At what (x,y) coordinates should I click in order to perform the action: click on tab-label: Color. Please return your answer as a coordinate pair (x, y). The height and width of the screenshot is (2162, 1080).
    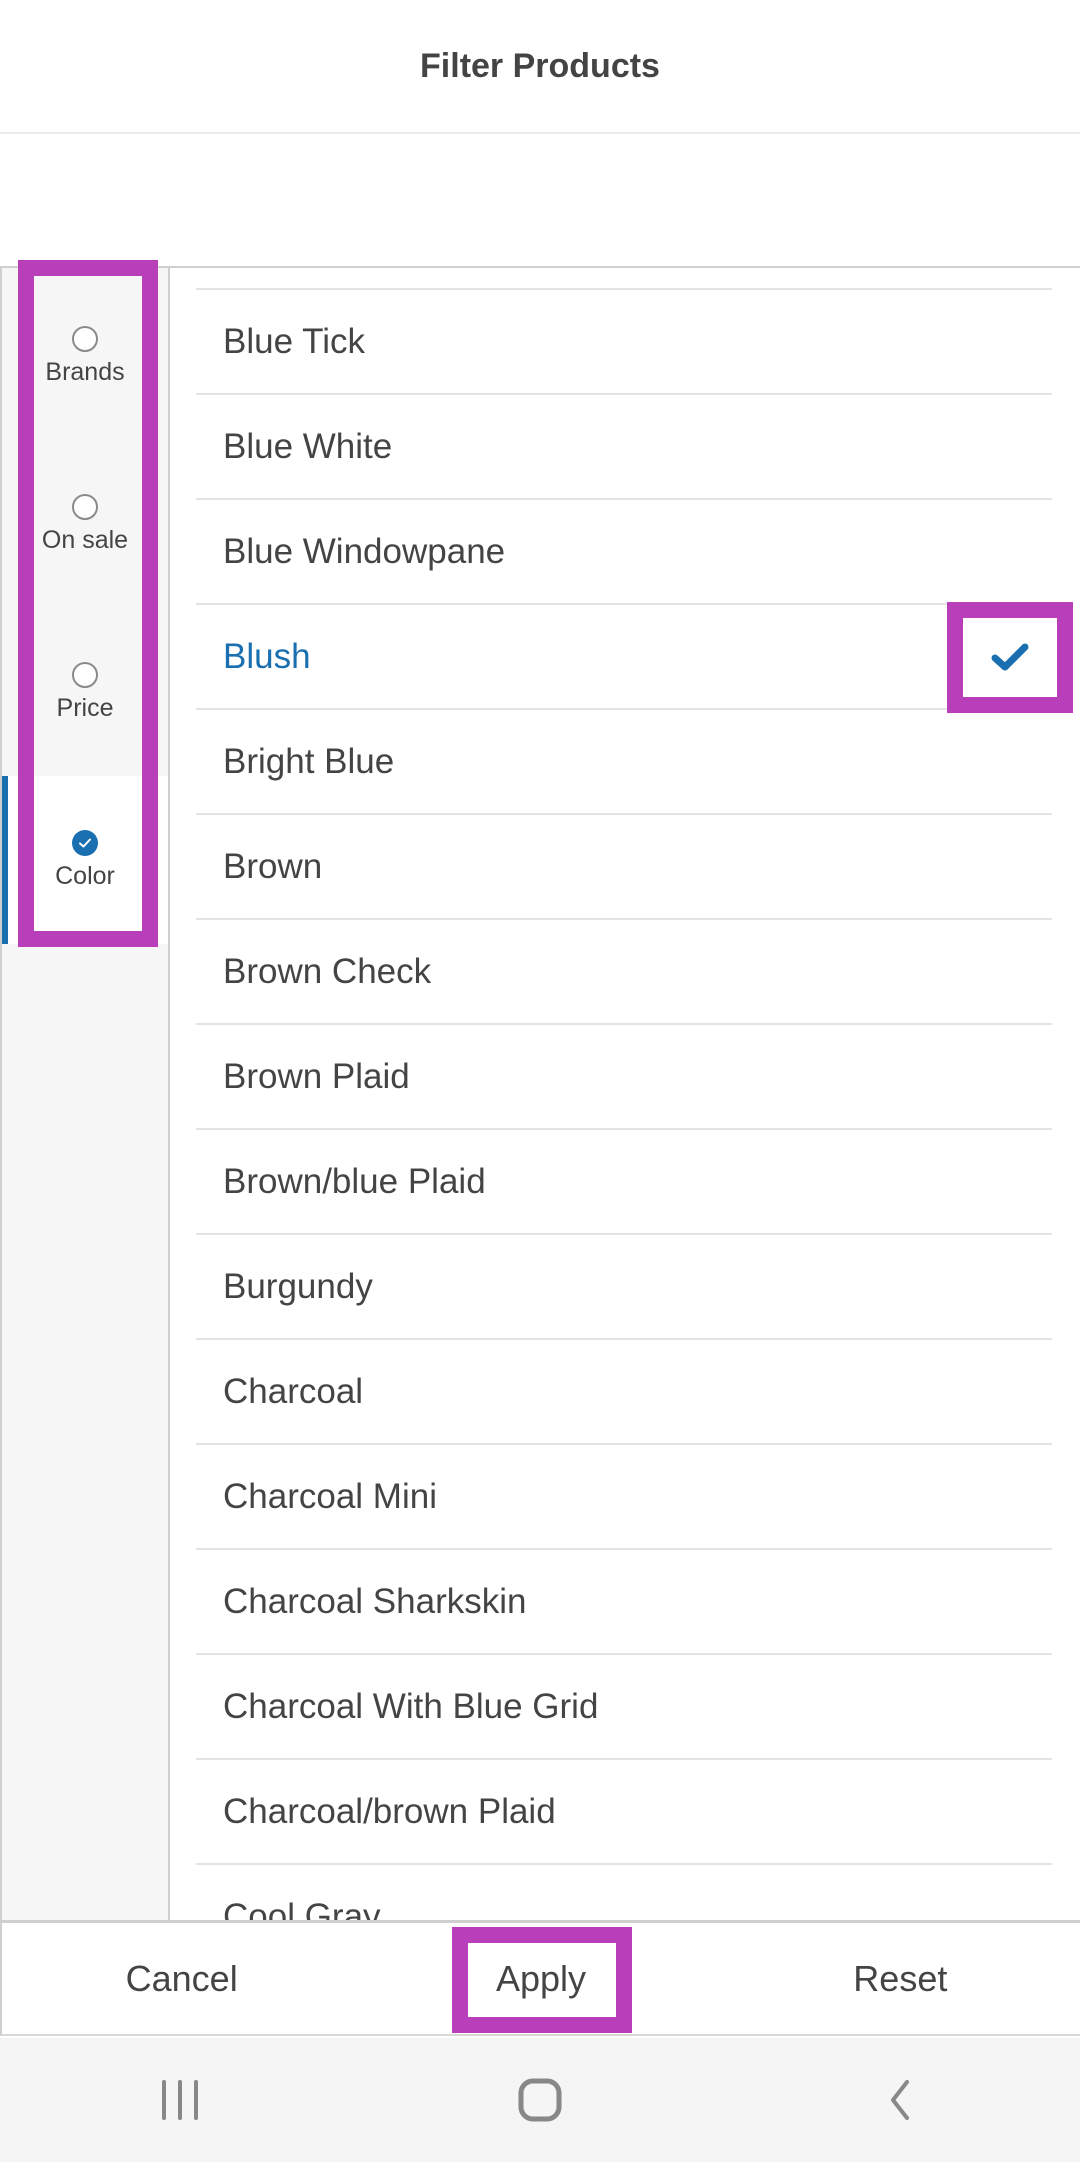
    Looking at the image, I should click on (85, 875).